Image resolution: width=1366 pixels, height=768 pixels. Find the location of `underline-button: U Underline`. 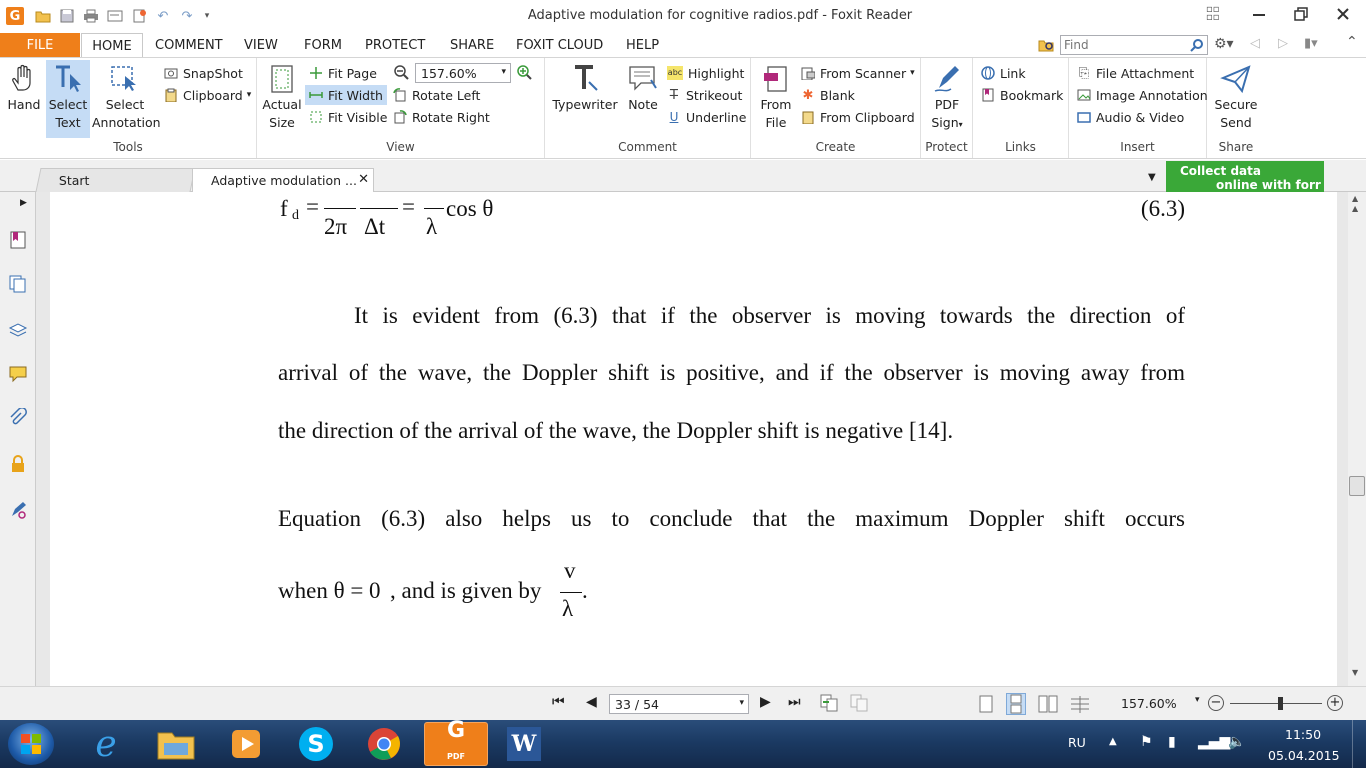

underline-button: U Underline is located at coordinates (707, 117).